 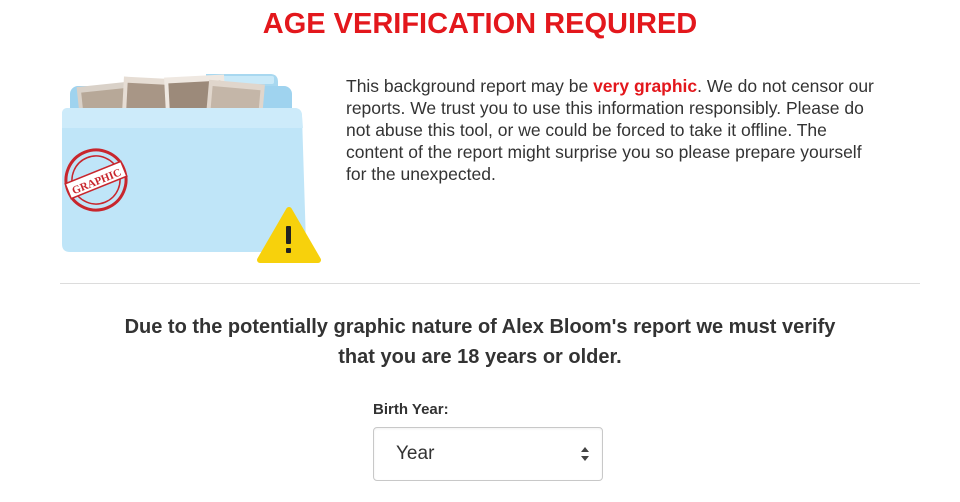 I want to click on warning-text-before: This background report may be, so click(x=470, y=86).